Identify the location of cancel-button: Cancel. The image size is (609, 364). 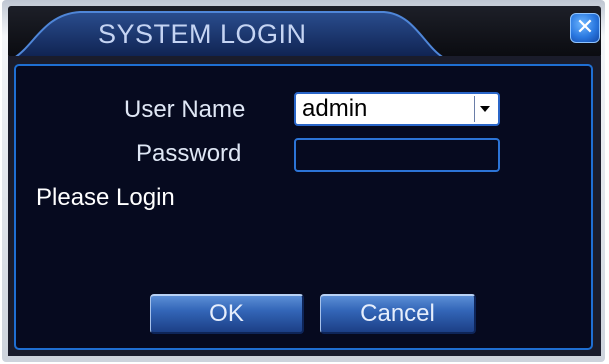
(398, 314).